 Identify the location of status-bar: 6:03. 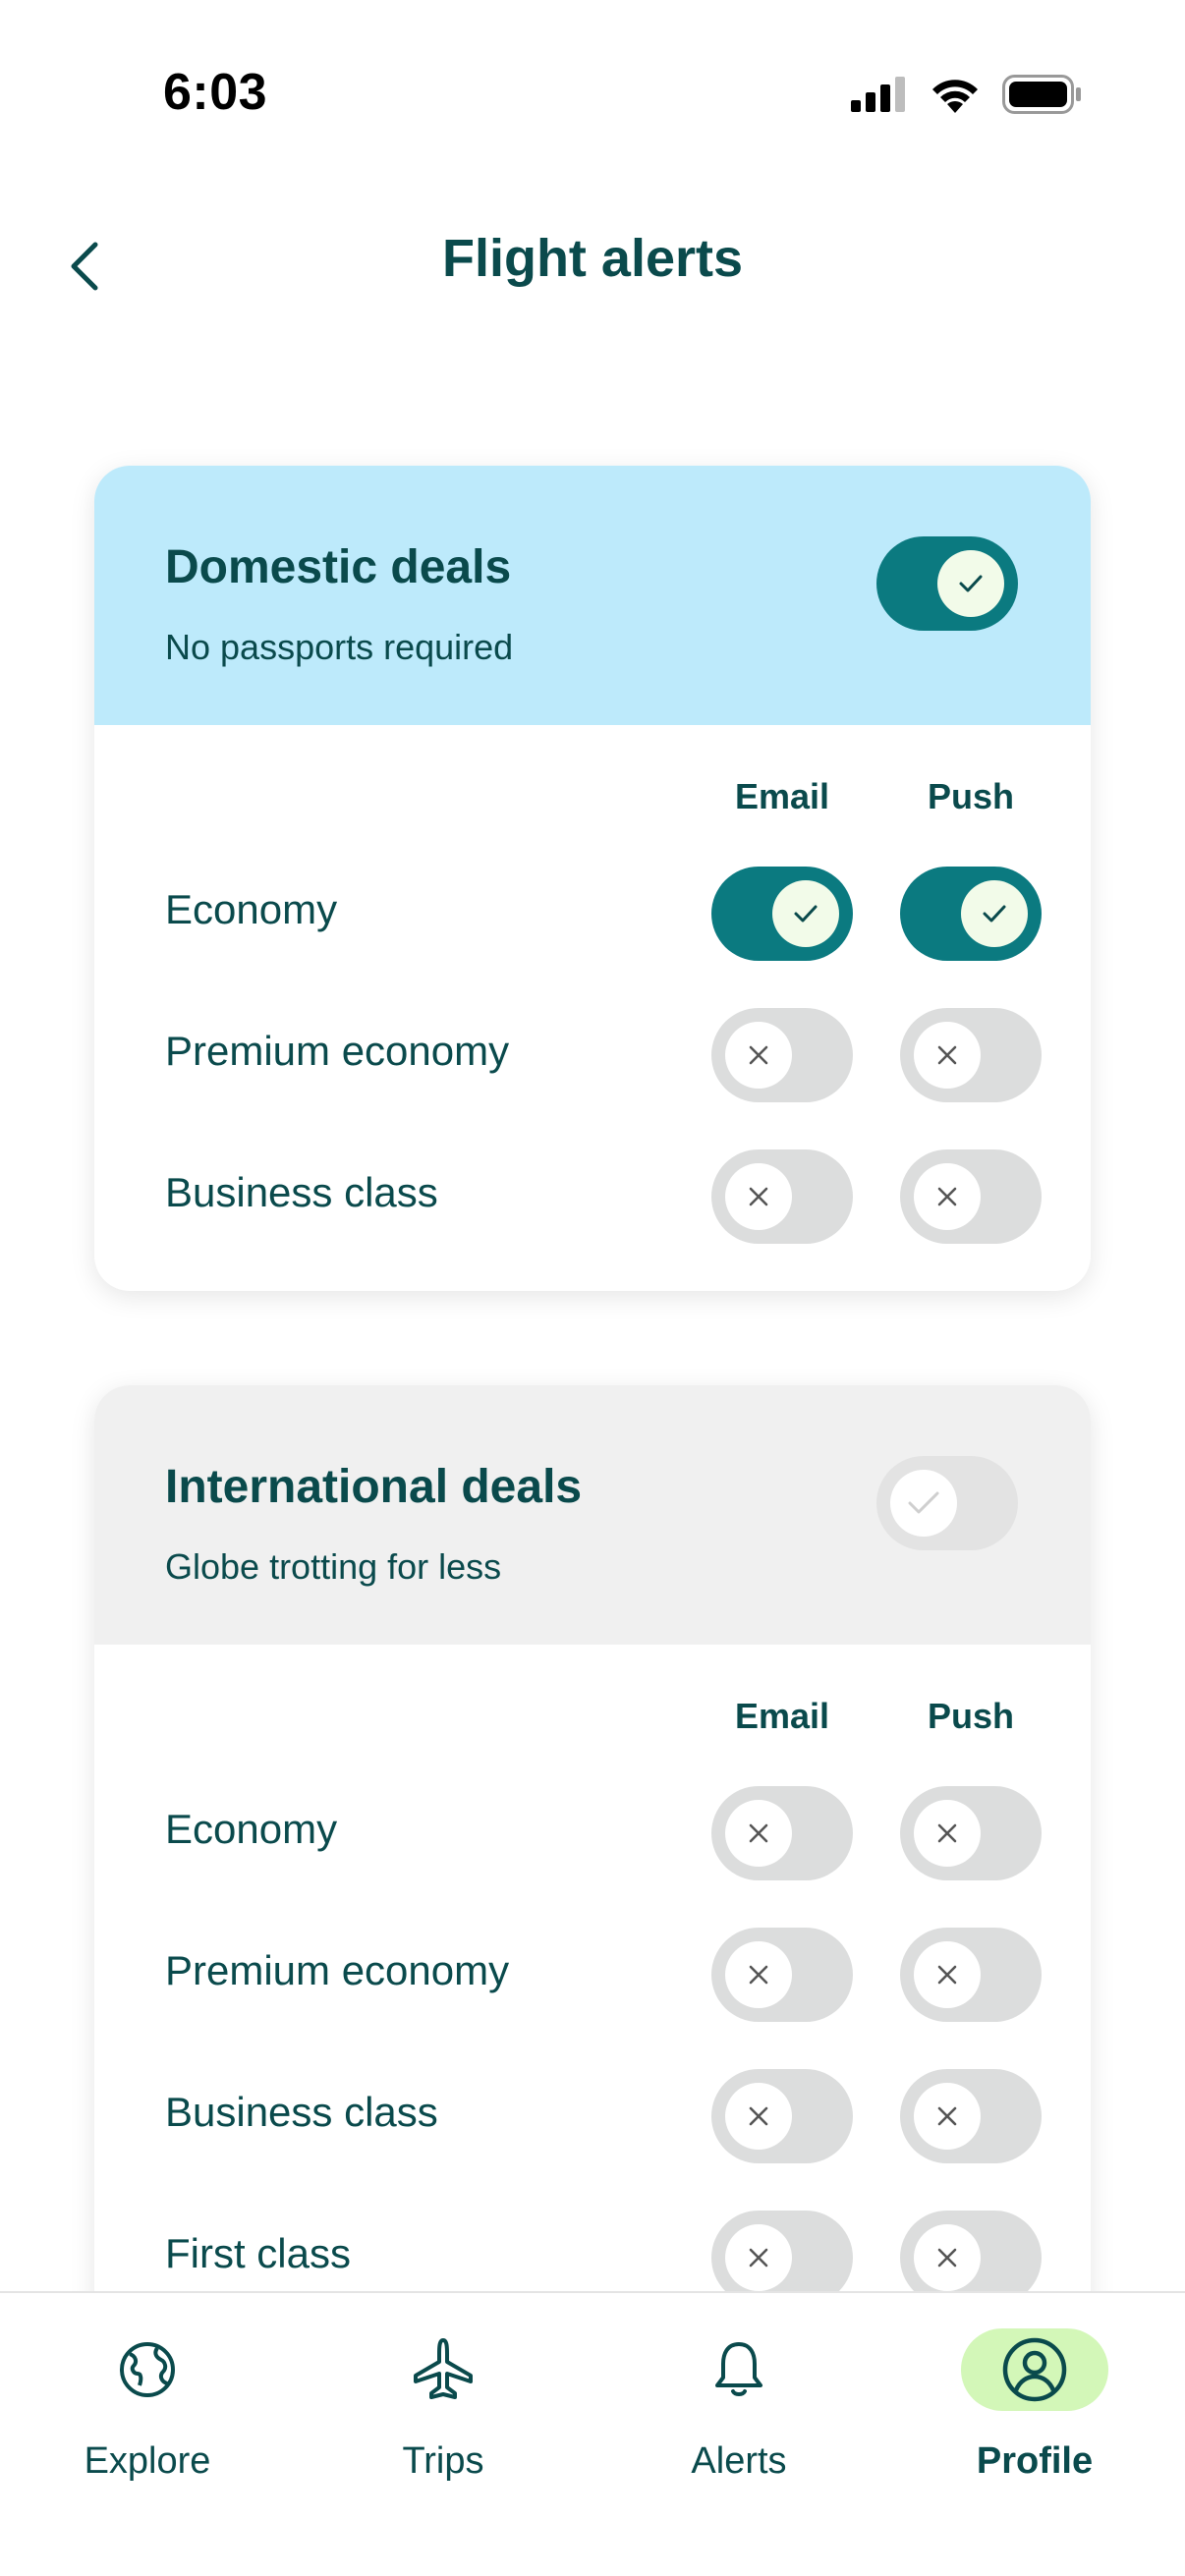
(592, 93).